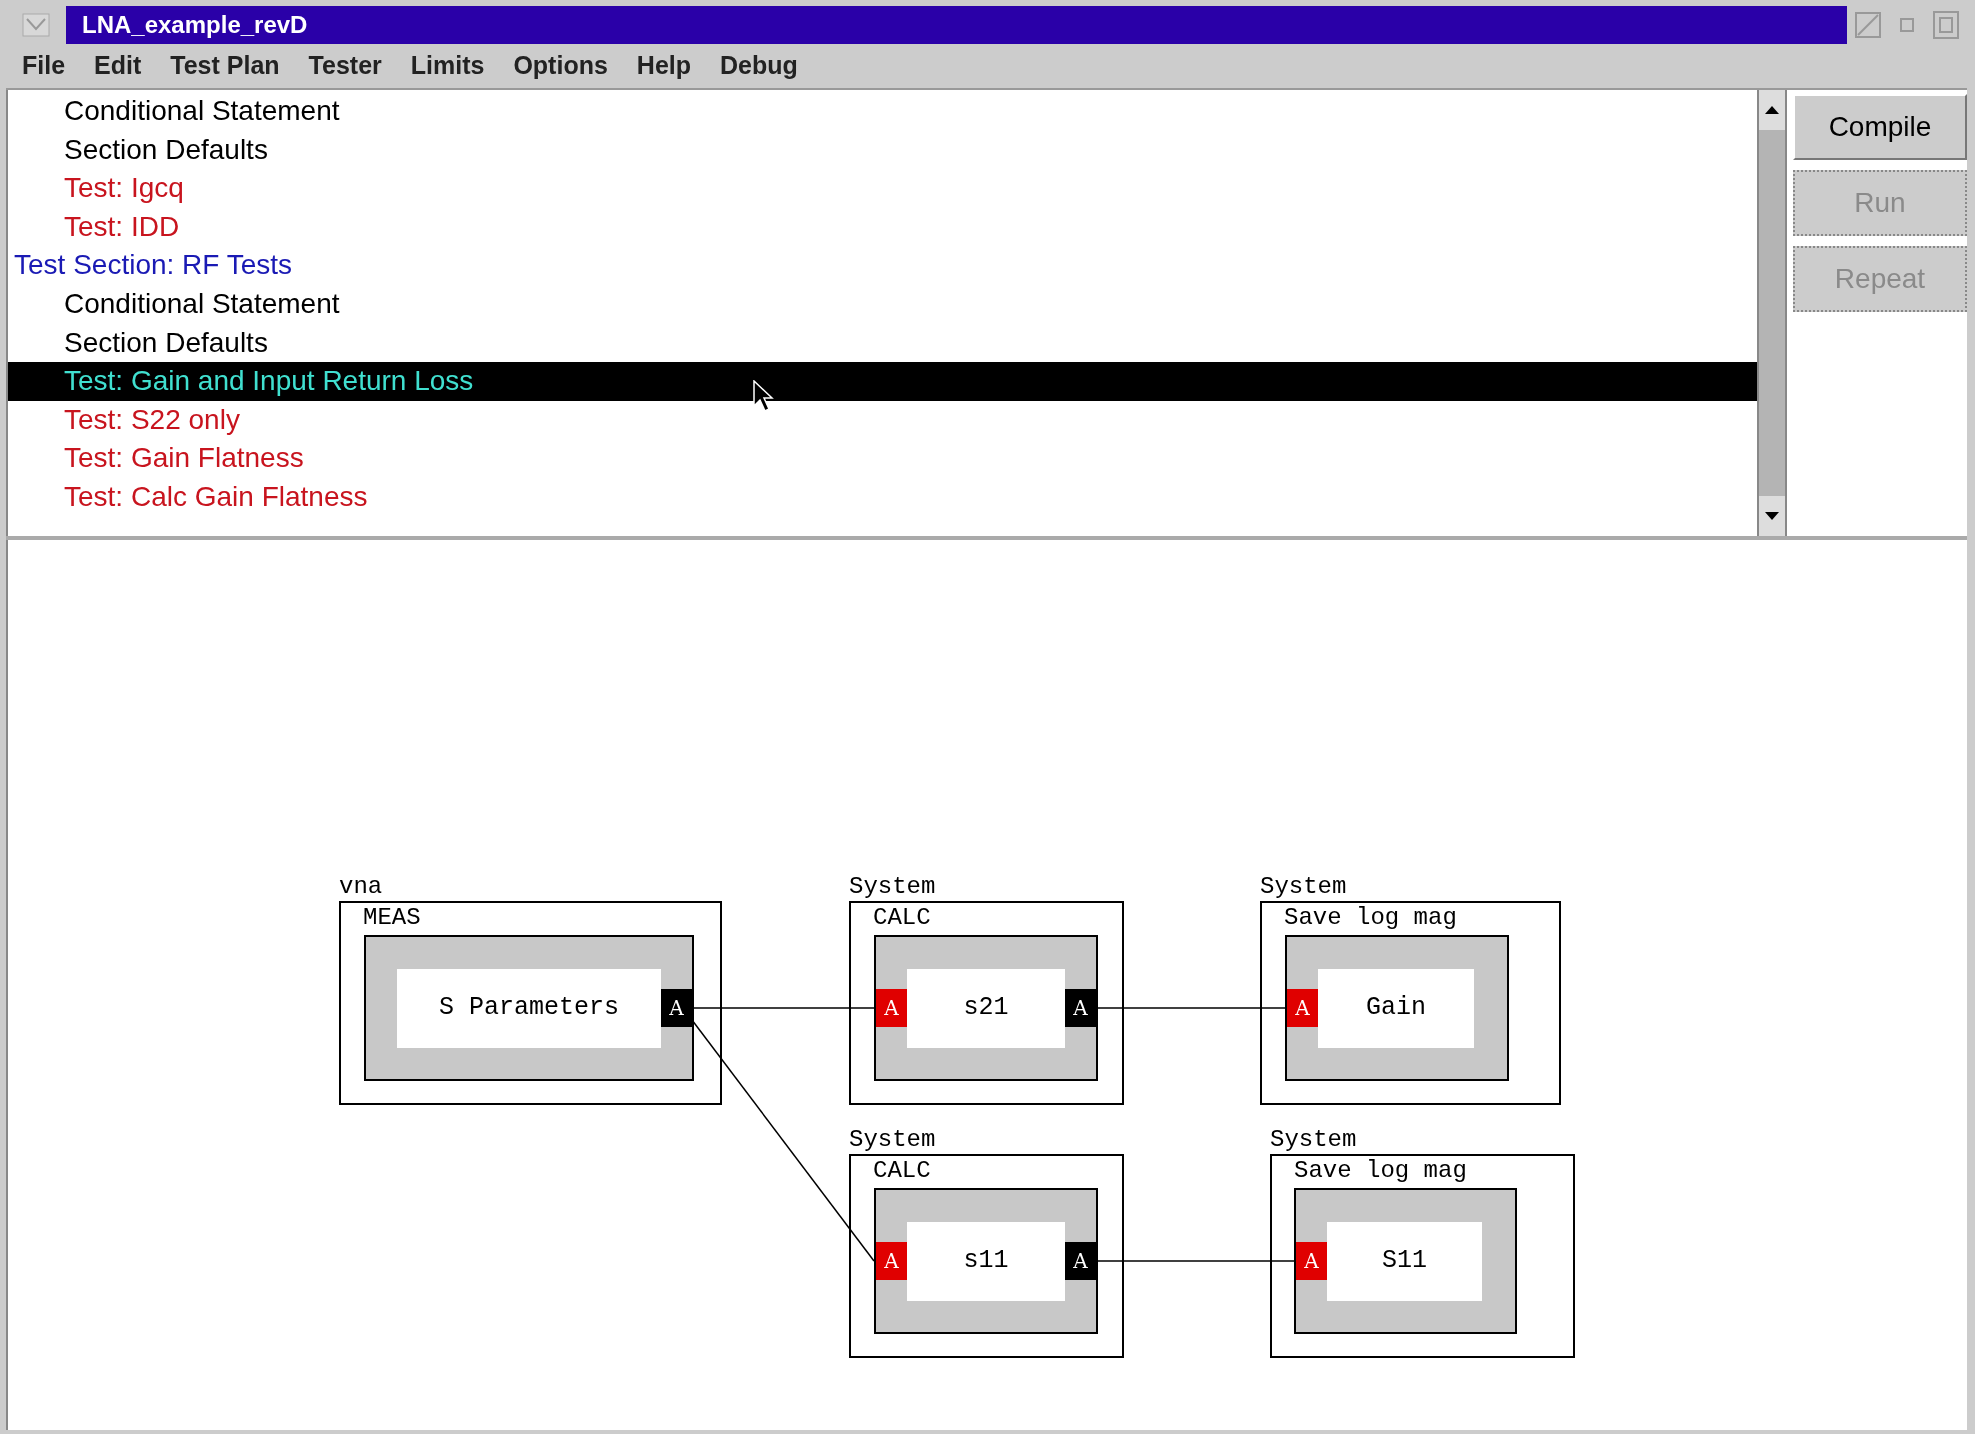 The width and height of the screenshot is (1975, 1434). I want to click on menu-item: Limits, so click(447, 66).